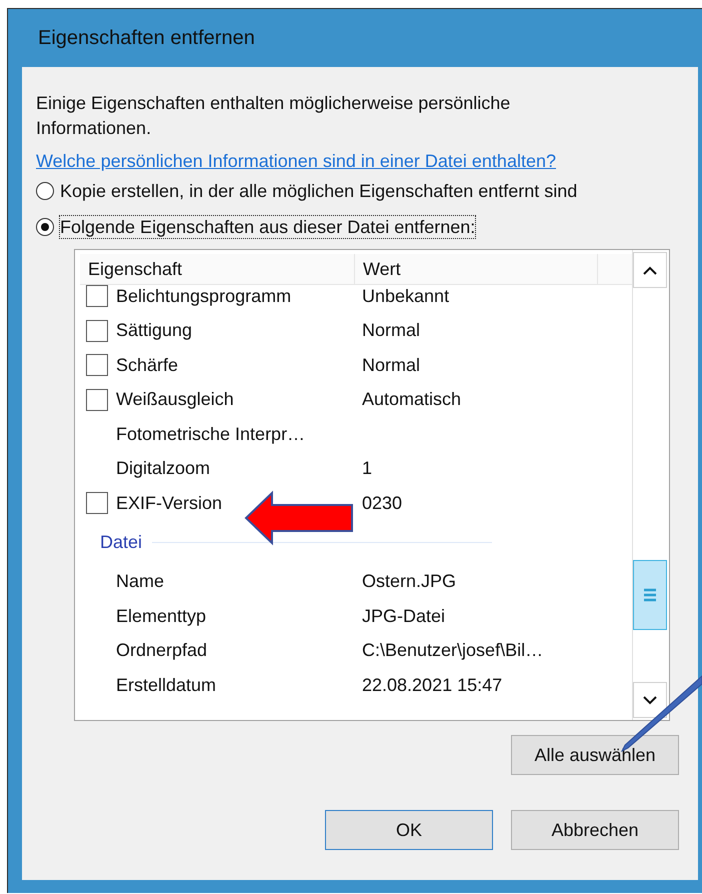 This screenshot has height=894, width=702. What do you see at coordinates (650, 485) in the screenshot?
I see `scrollbar` at bounding box center [650, 485].